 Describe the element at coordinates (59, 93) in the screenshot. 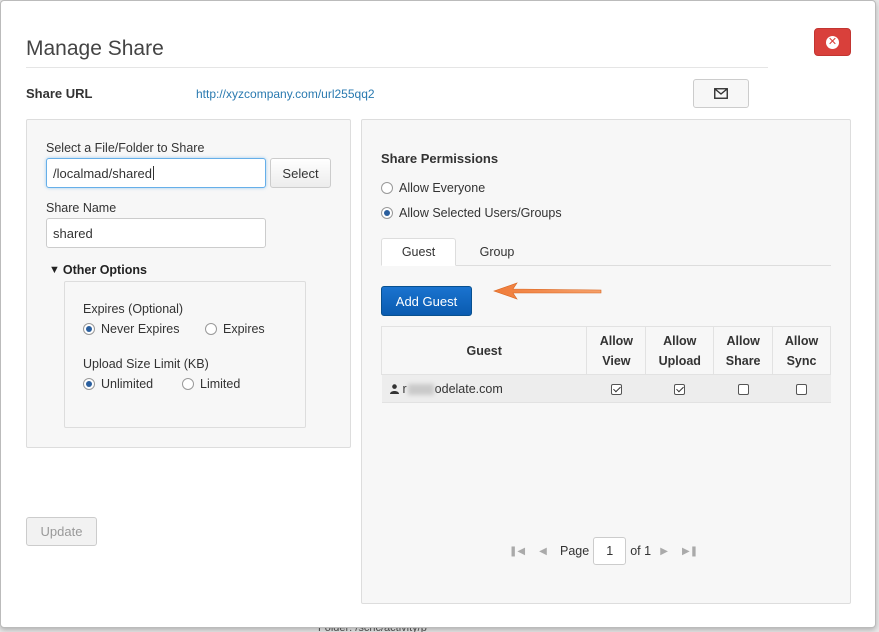

I see `share-url-label: Share URL` at that location.